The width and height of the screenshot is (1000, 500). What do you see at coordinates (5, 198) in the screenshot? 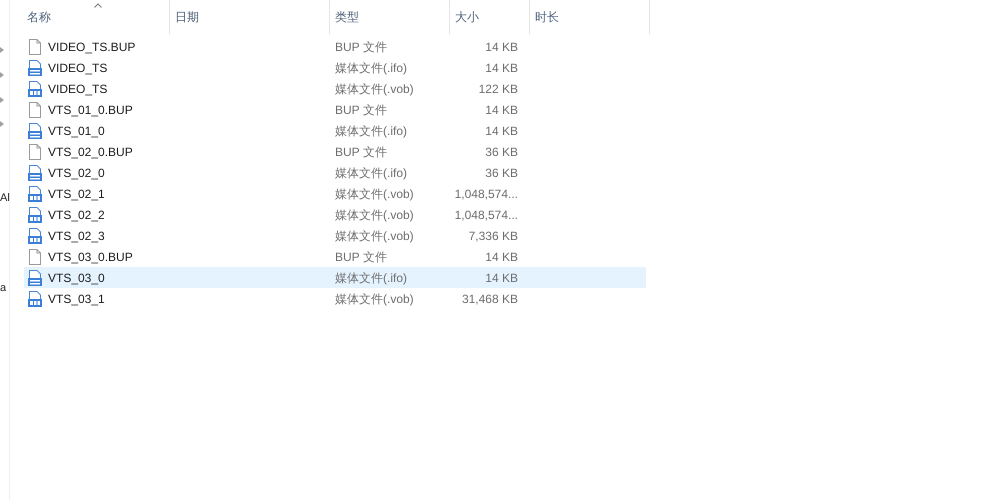
I see `nav-item: Al` at bounding box center [5, 198].